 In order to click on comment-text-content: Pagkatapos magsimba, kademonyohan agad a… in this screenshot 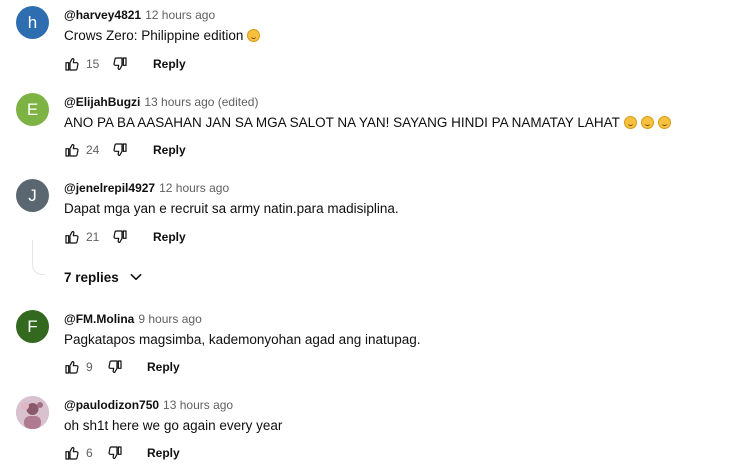, I will do `click(242, 339)`.